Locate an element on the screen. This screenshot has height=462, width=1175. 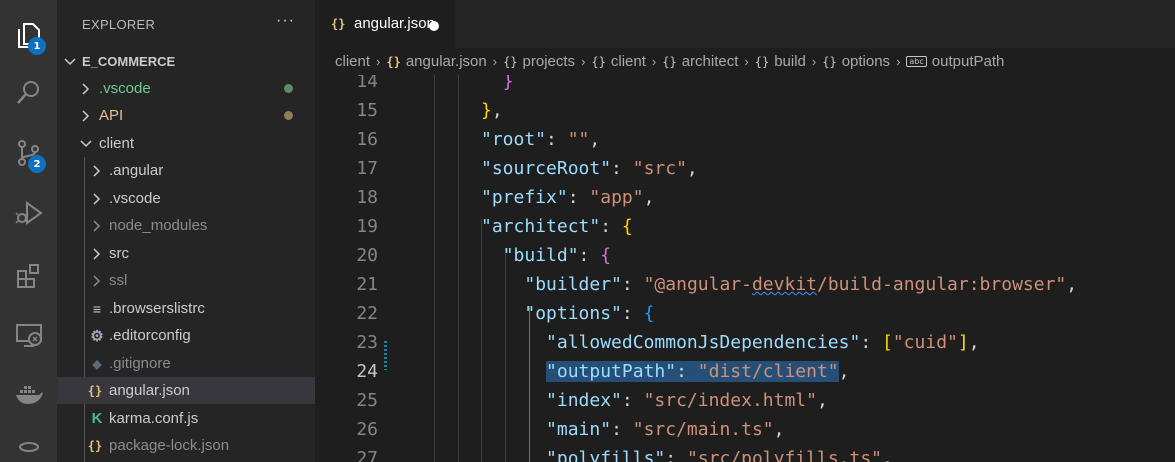
code-line: 18 "prefix": "app", is located at coordinates (745, 197).